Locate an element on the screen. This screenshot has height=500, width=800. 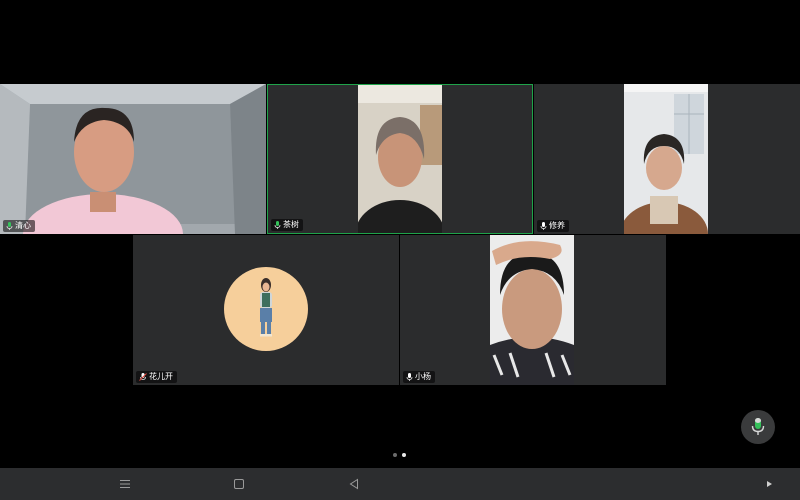
home-button is located at coordinates (239, 484).